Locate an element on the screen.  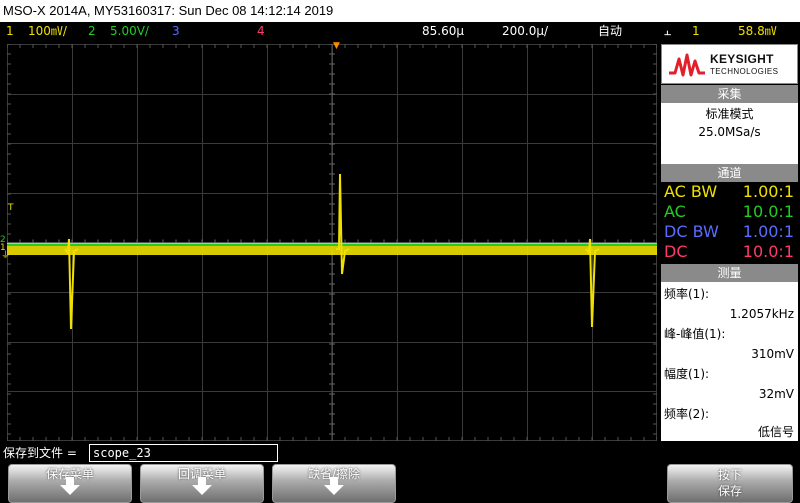
measure-value-freq-2: 低信号 is located at coordinates (775, 432).